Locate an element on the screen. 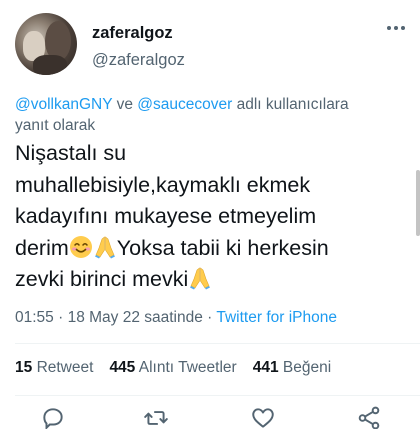 This screenshot has width=420, height=429. likes-label: Beğeni is located at coordinates (307, 367).